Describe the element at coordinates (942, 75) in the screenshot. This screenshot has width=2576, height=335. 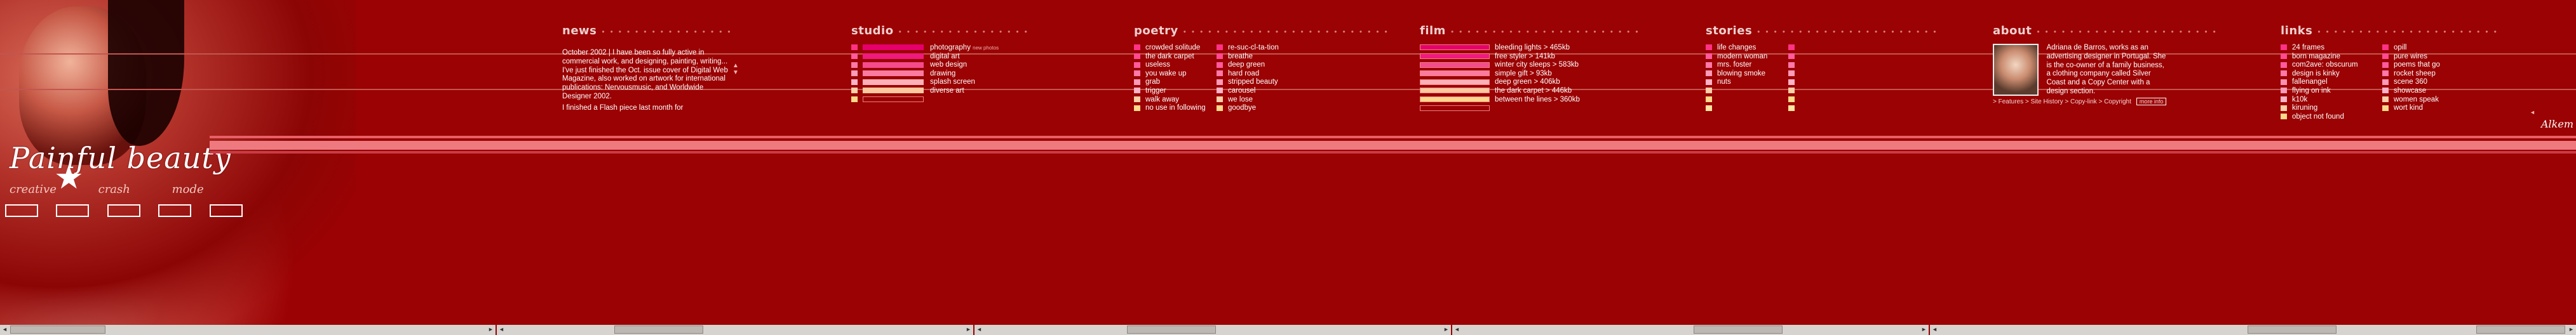
I see `list-item: drawing` at that location.